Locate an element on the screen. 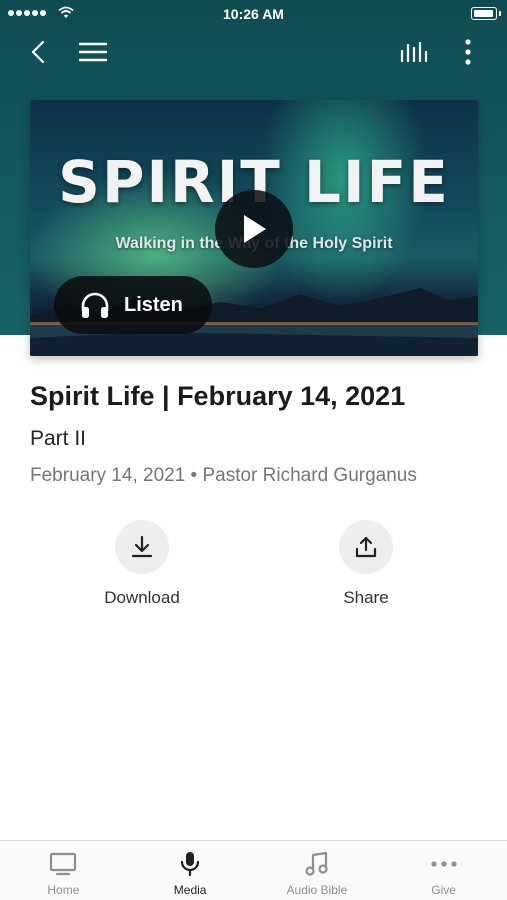 Image resolution: width=507 pixels, height=900 pixels. play-button is located at coordinates (254, 229).